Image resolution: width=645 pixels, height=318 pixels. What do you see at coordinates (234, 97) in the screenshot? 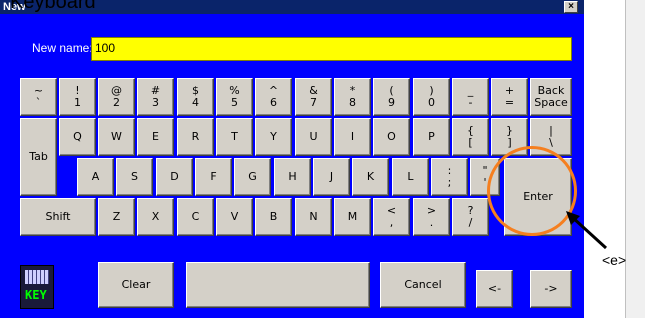
I see `key-5: % 5` at bounding box center [234, 97].